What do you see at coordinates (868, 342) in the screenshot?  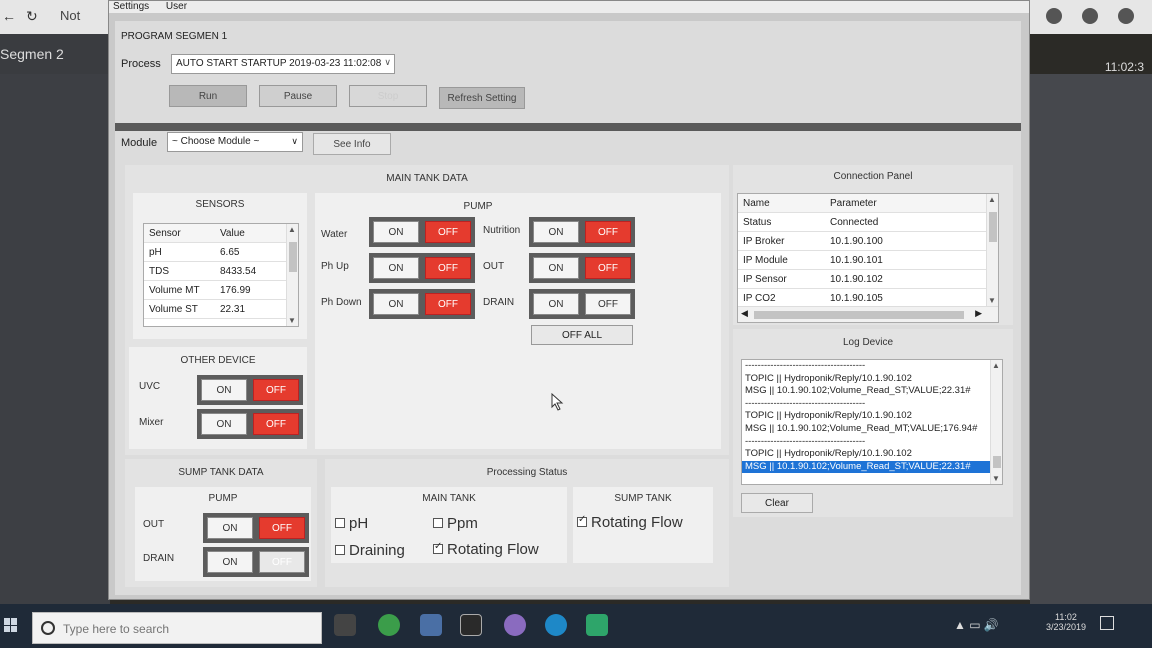 I see `log-title: Log Device` at bounding box center [868, 342].